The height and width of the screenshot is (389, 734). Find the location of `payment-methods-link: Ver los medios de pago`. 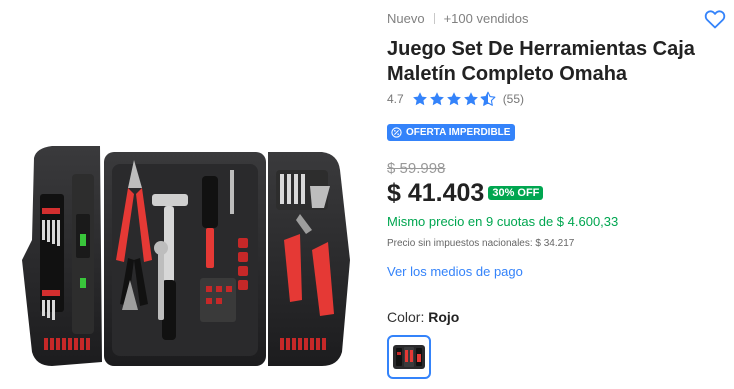

payment-methods-link: Ver los medios de pago is located at coordinates (455, 271).